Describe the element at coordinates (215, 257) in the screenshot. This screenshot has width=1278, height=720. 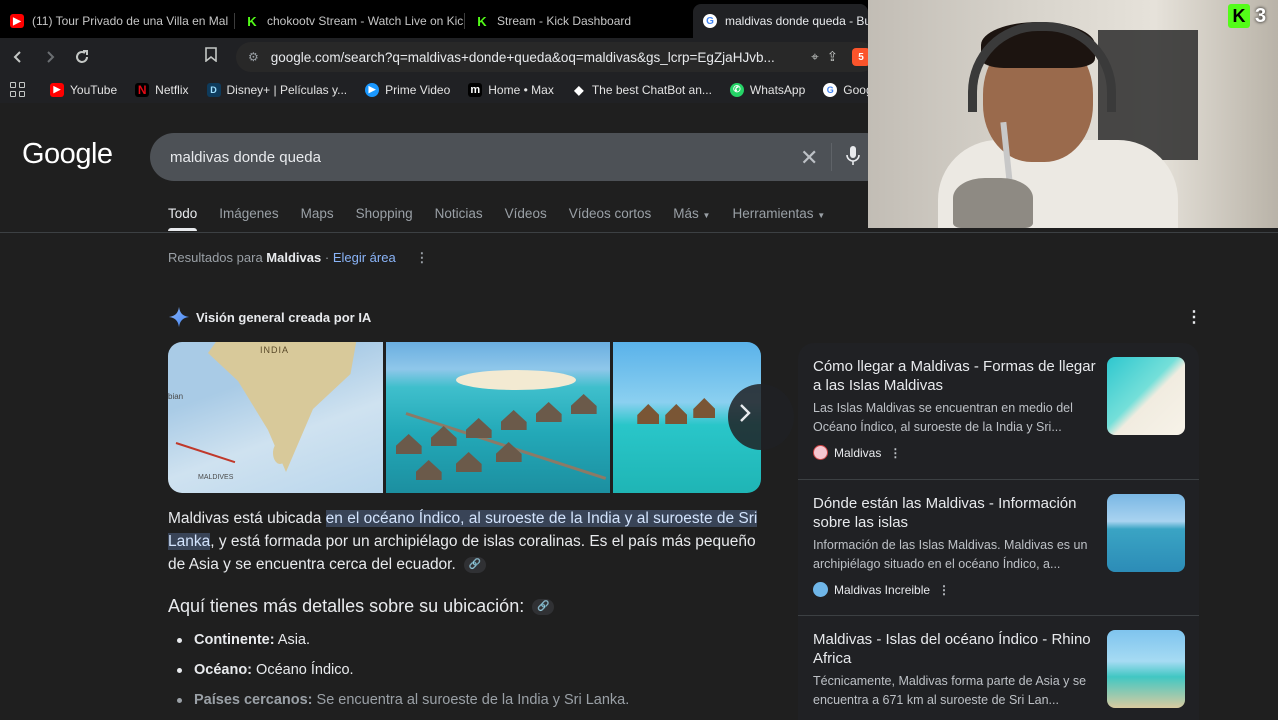
I see `results-for-label: Resultados para` at that location.